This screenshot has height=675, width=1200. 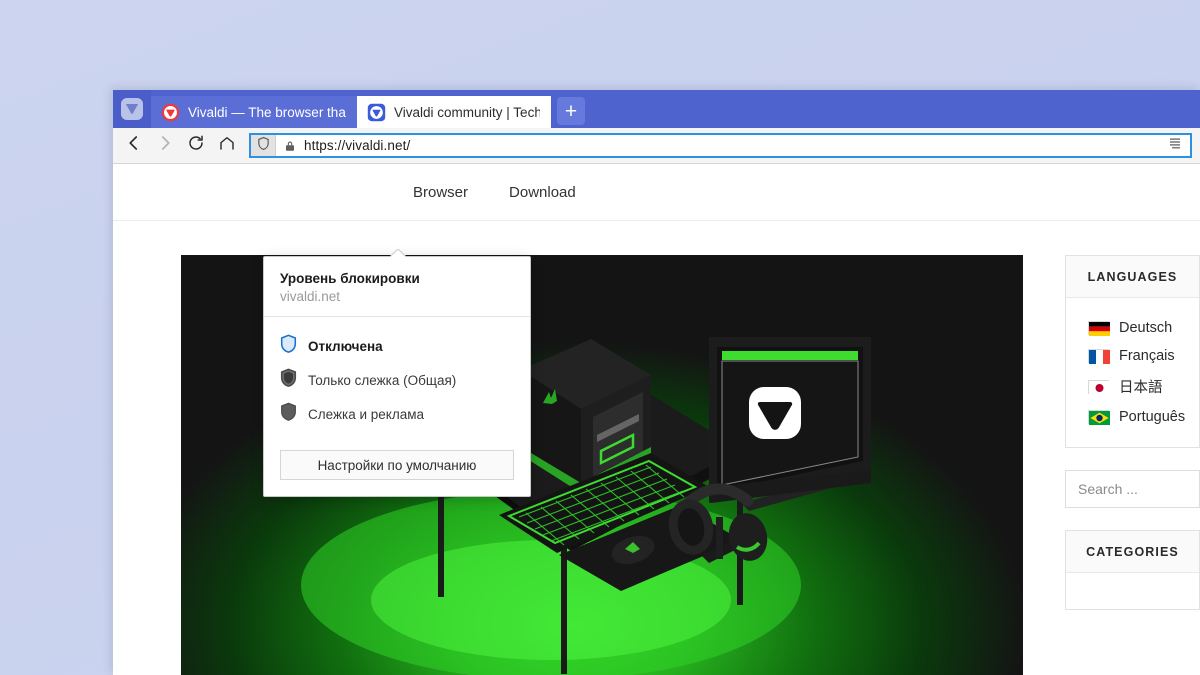 I want to click on page-actions-button, so click(x=1178, y=145).